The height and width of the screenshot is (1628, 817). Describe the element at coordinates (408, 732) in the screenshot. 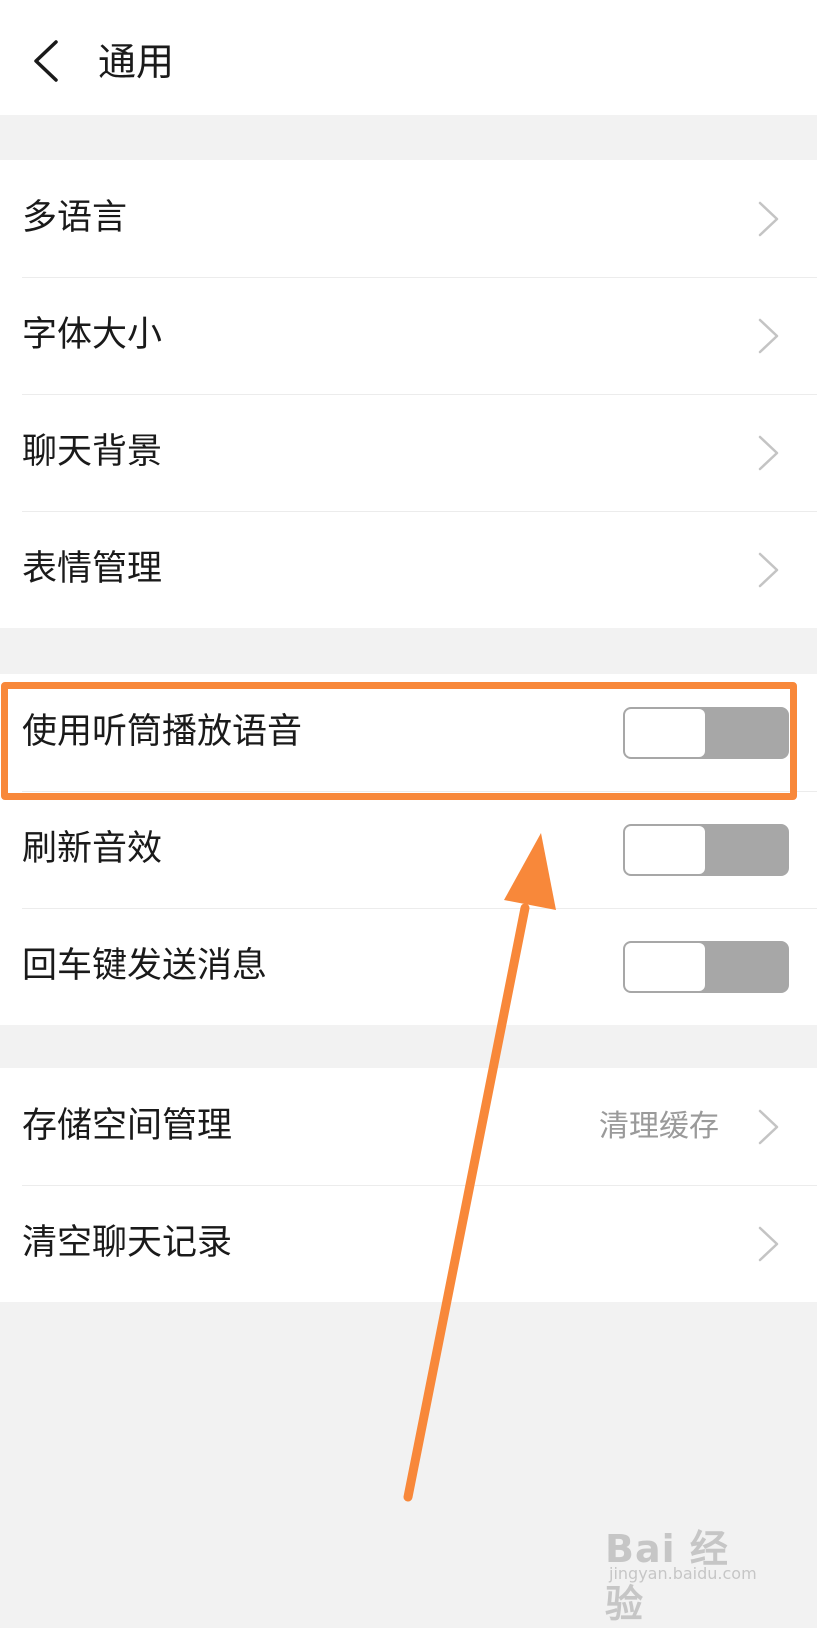

I see `settings-row-earpiece-playback: 使用听筒播放语音` at that location.